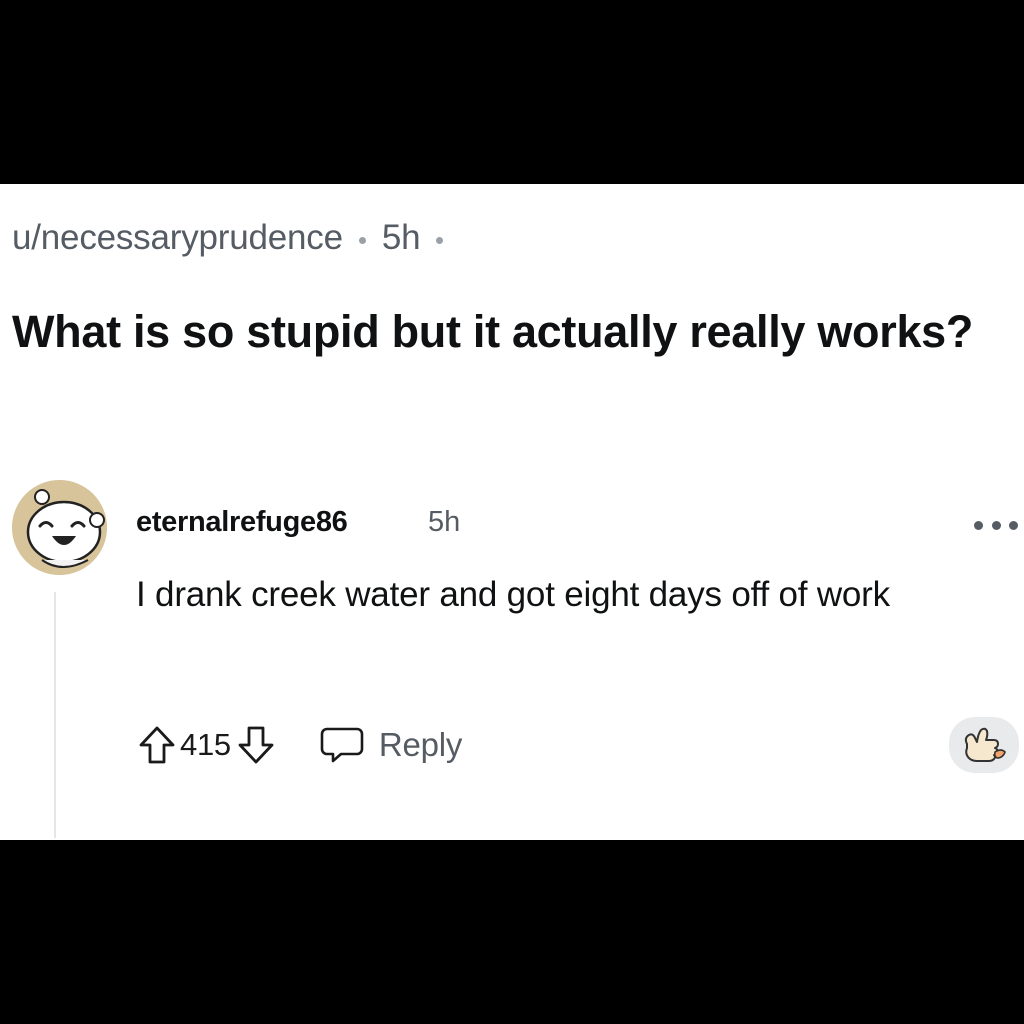  I want to click on comment-age: 5h, so click(444, 522).